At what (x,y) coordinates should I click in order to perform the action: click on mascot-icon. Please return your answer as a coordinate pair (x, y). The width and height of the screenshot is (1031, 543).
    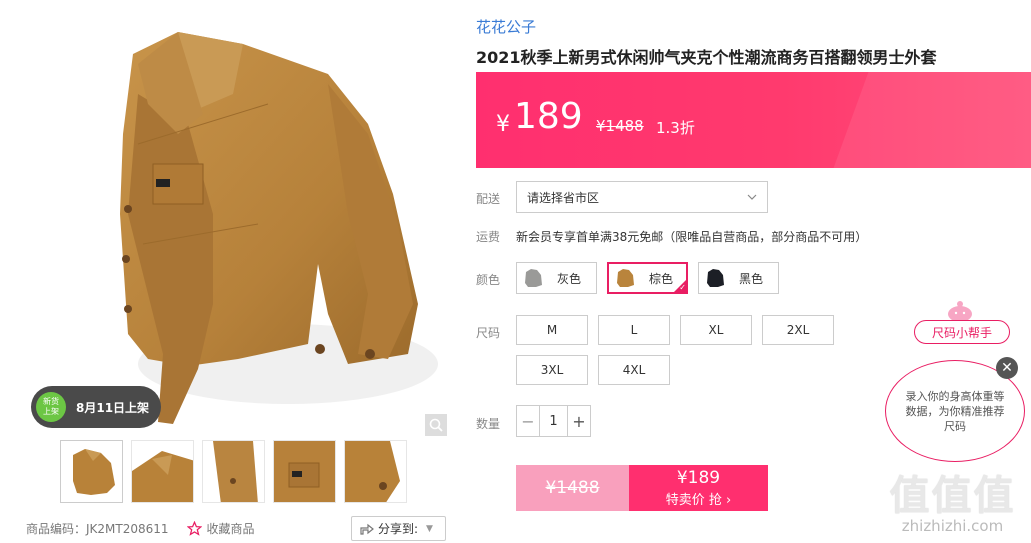
    Looking at the image, I should click on (960, 311).